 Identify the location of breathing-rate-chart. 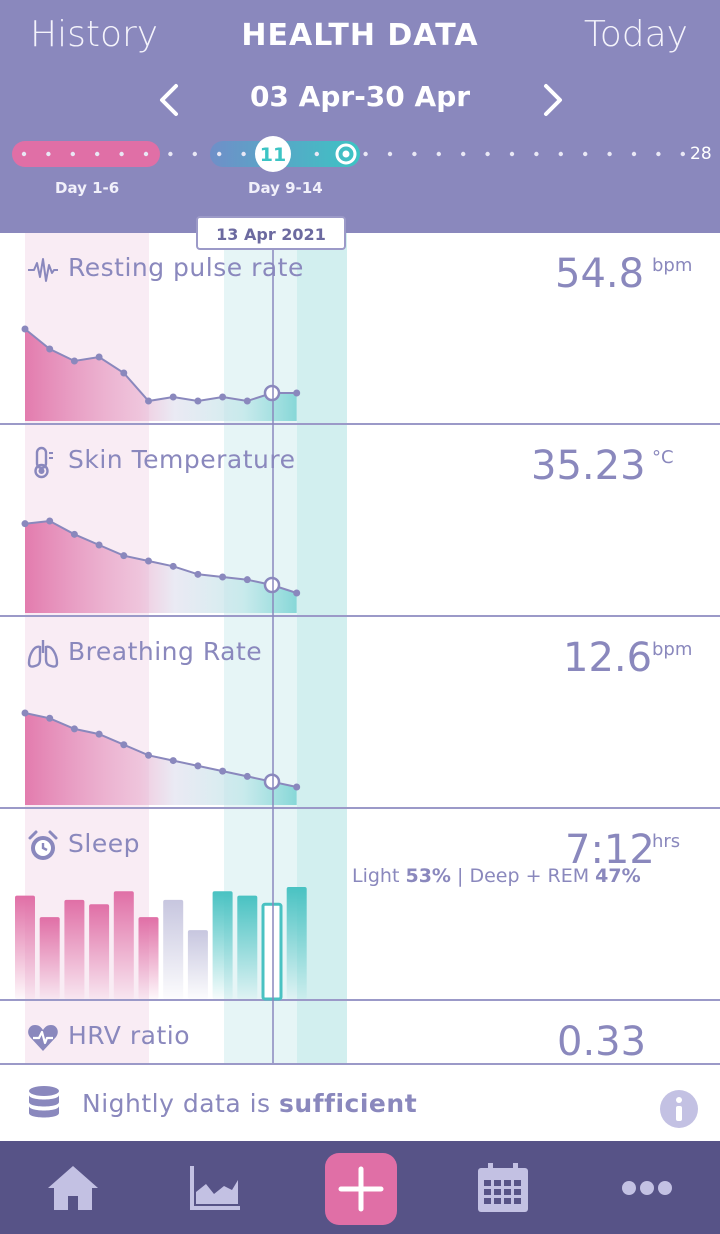
(161, 757).